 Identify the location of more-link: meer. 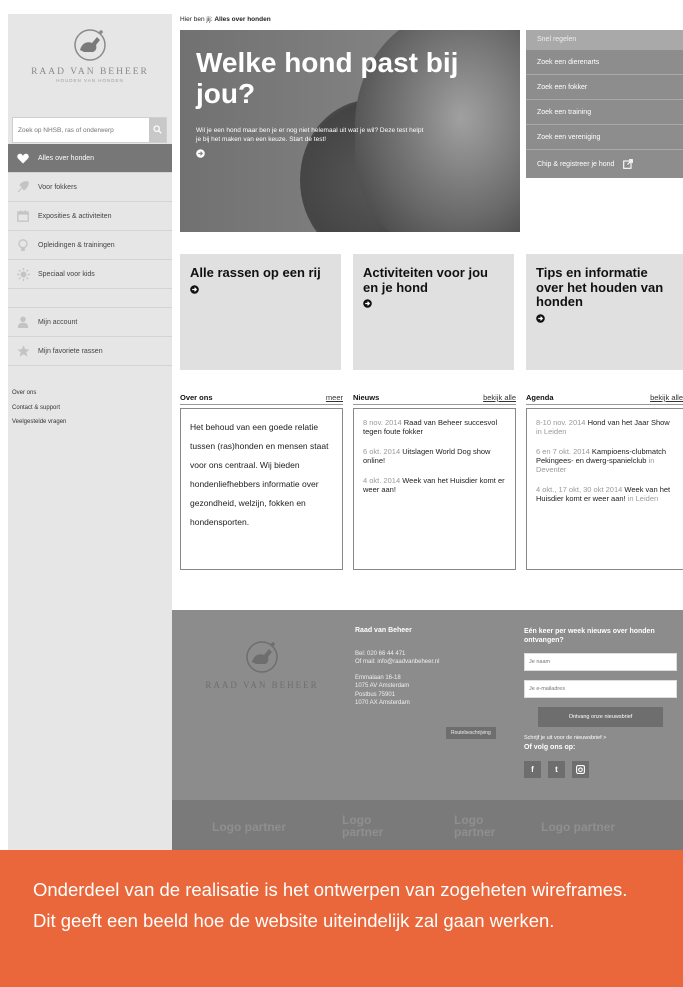
(334, 397).